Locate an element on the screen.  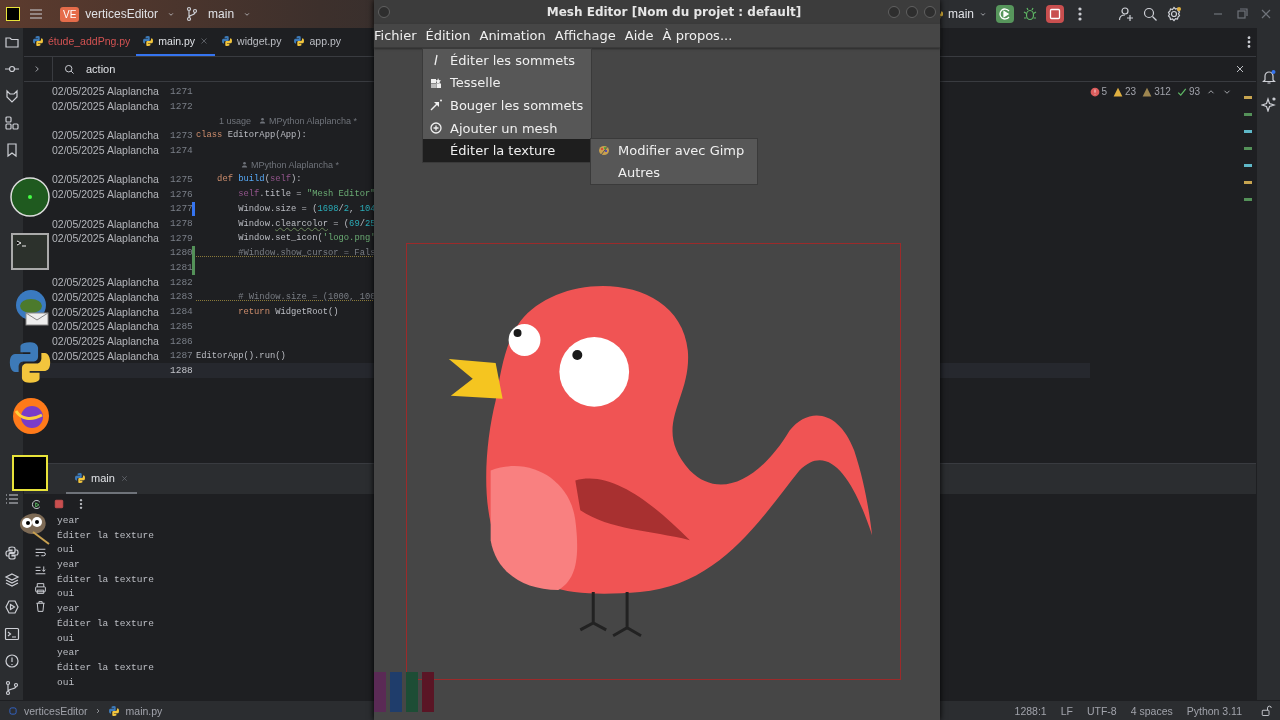
project-selector: VE verticesEditor is located at coordinates (109, 14).